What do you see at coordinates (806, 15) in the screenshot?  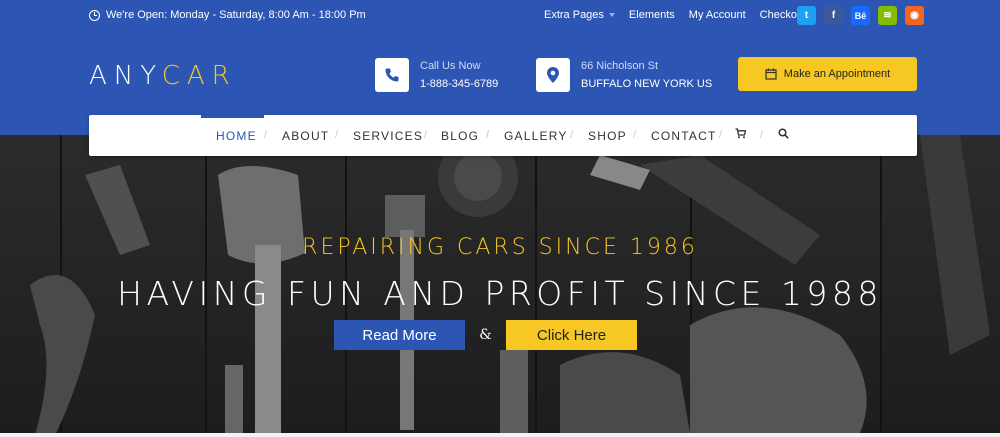 I see `twitter-icon: t` at bounding box center [806, 15].